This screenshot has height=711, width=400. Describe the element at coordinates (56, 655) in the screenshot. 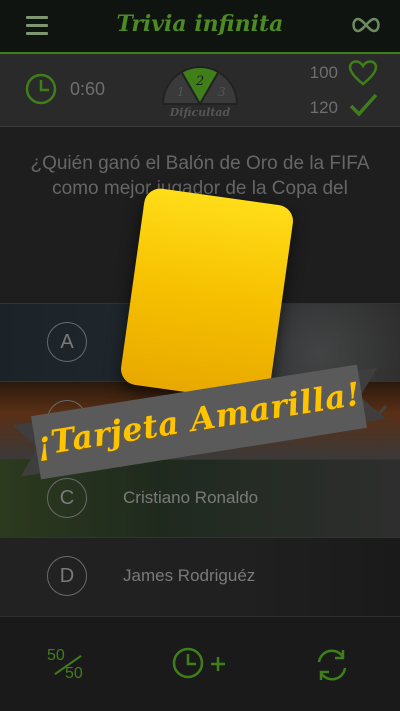

I see `fifty-top-label: 50` at that location.